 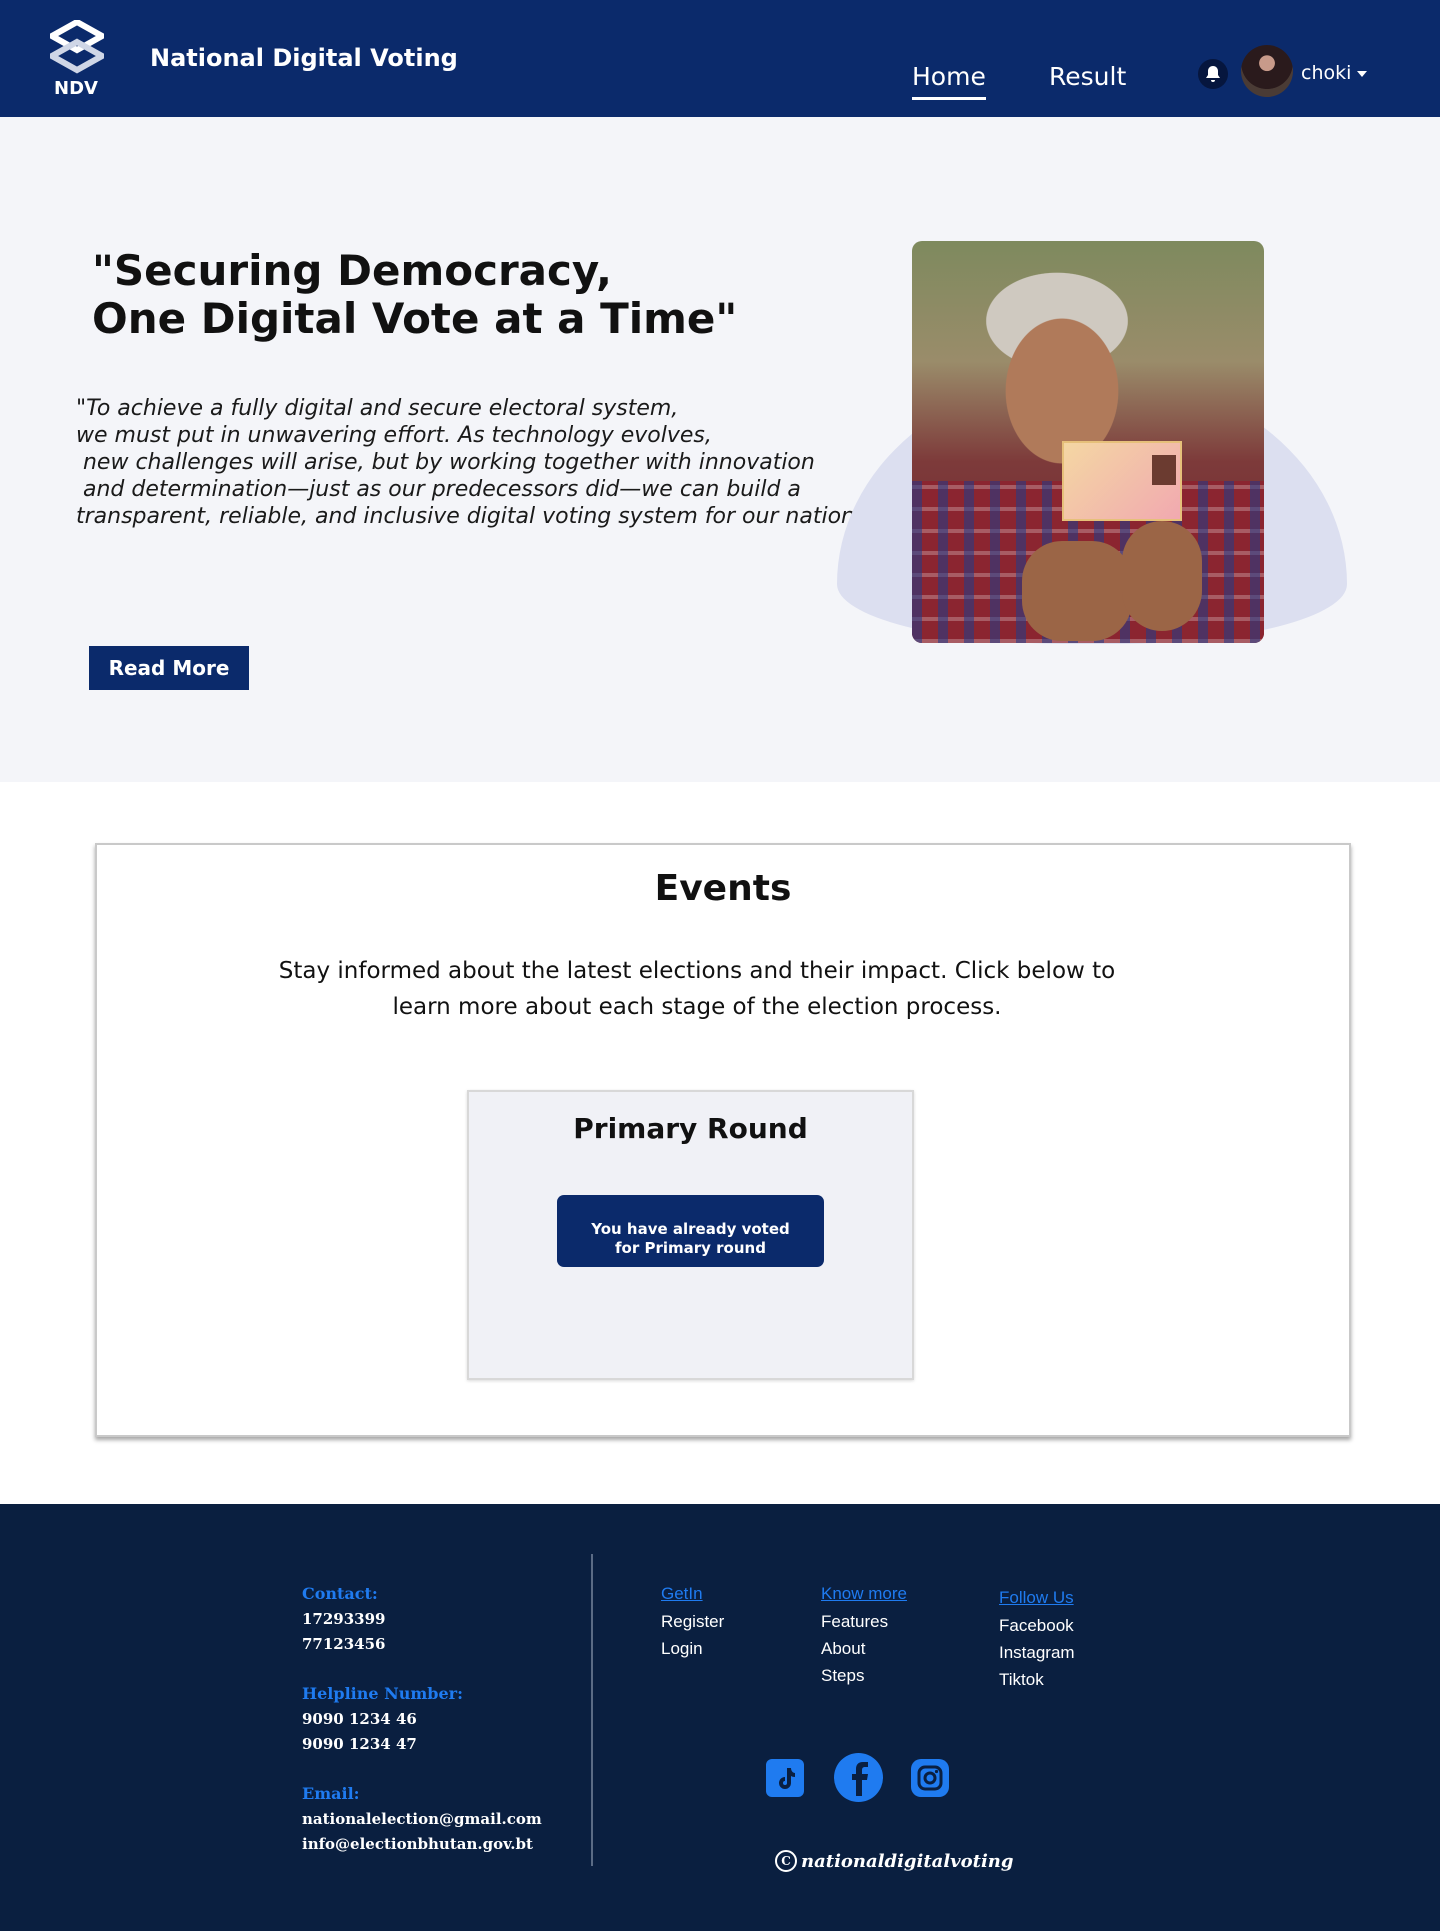 What do you see at coordinates (692, 1622) in the screenshot?
I see `register-link: Register` at bounding box center [692, 1622].